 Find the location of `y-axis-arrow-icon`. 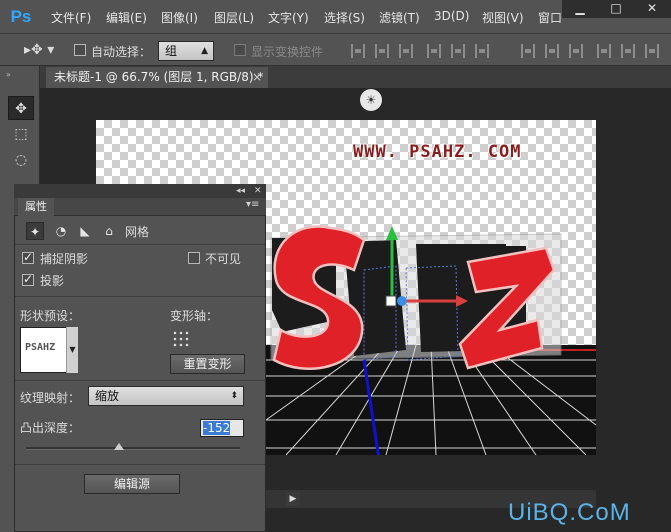

y-axis-arrow-icon is located at coordinates (392, 233).